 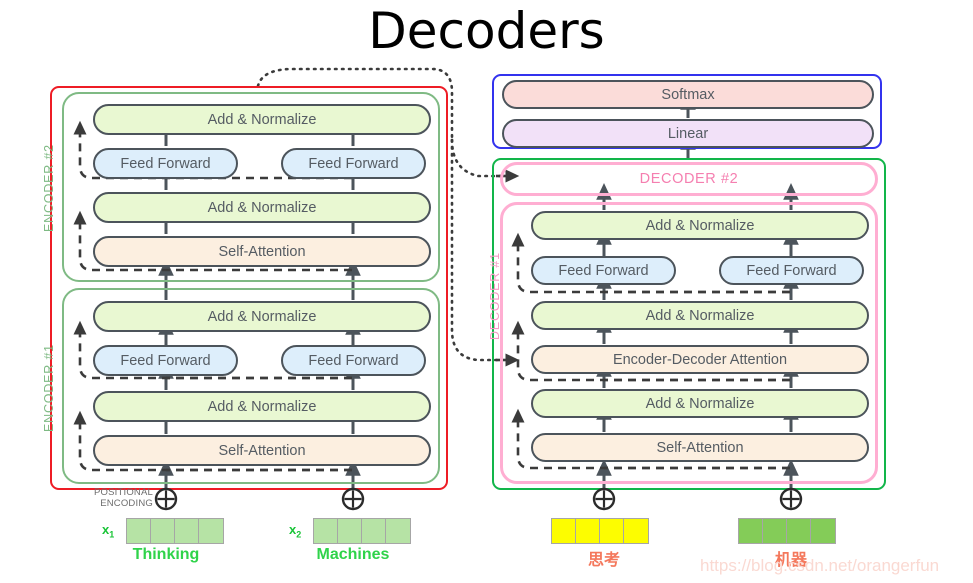 I want to click on decoder-2-label-wrap: DECODER #2, so click(x=689, y=179).